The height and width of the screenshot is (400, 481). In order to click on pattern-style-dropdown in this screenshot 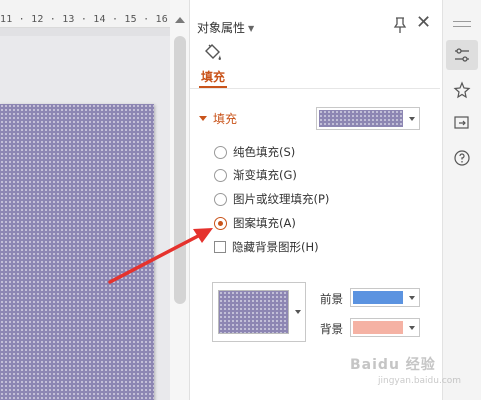, I will do `click(259, 312)`.